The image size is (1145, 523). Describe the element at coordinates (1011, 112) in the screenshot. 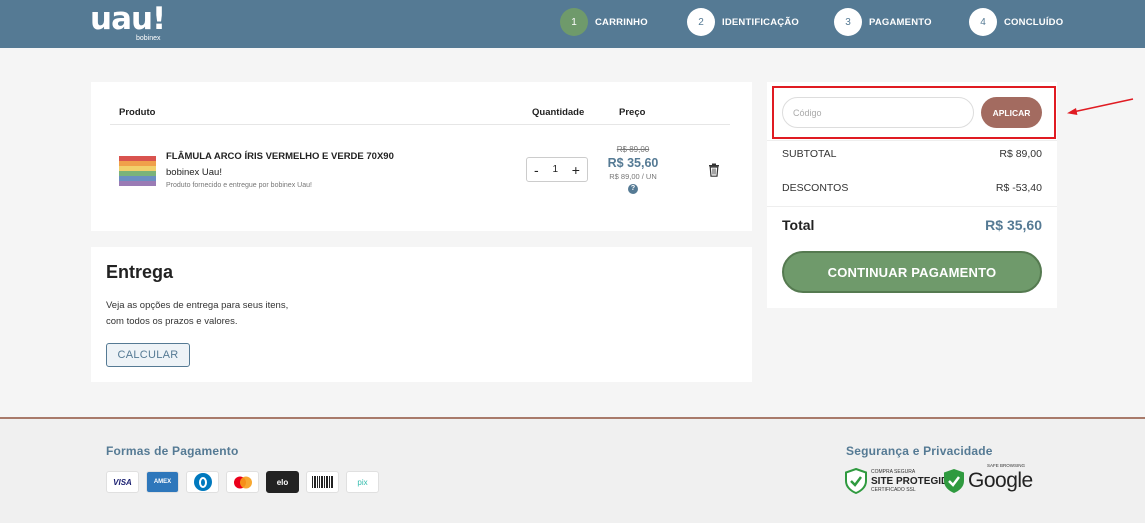

I see `apply-coupon-button: APLICAR` at that location.